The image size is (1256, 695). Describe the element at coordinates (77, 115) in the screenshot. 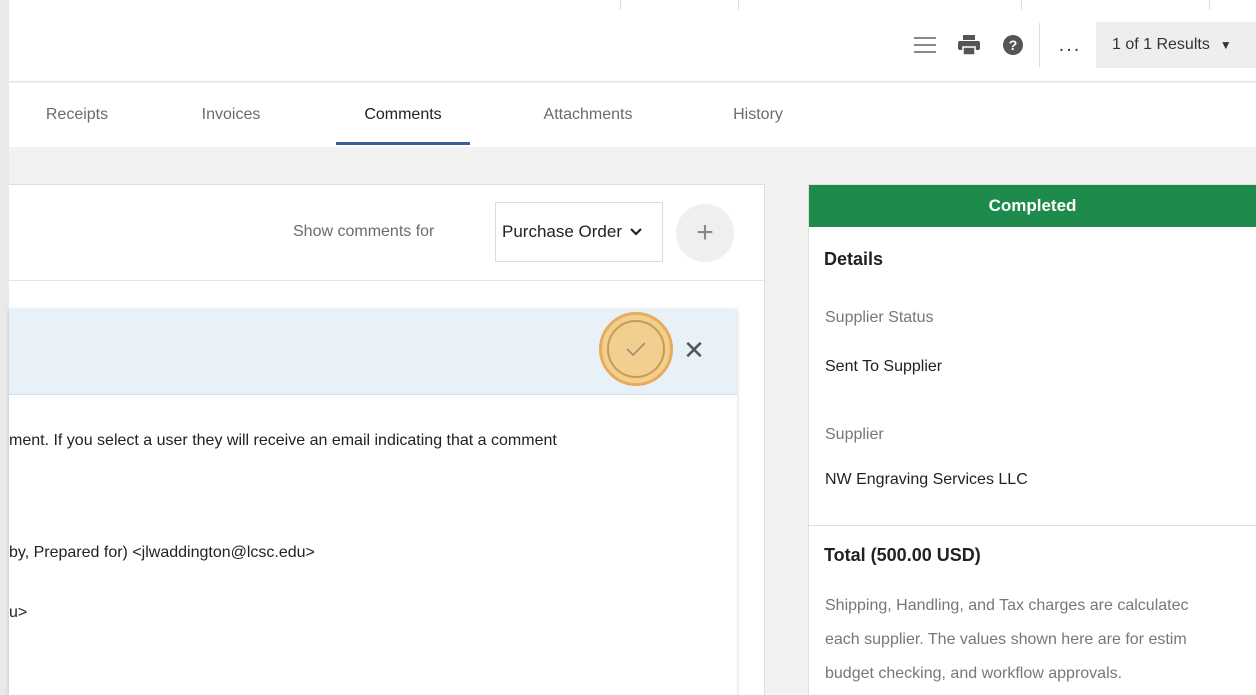

I see `tab-receipts: Receipts` at that location.